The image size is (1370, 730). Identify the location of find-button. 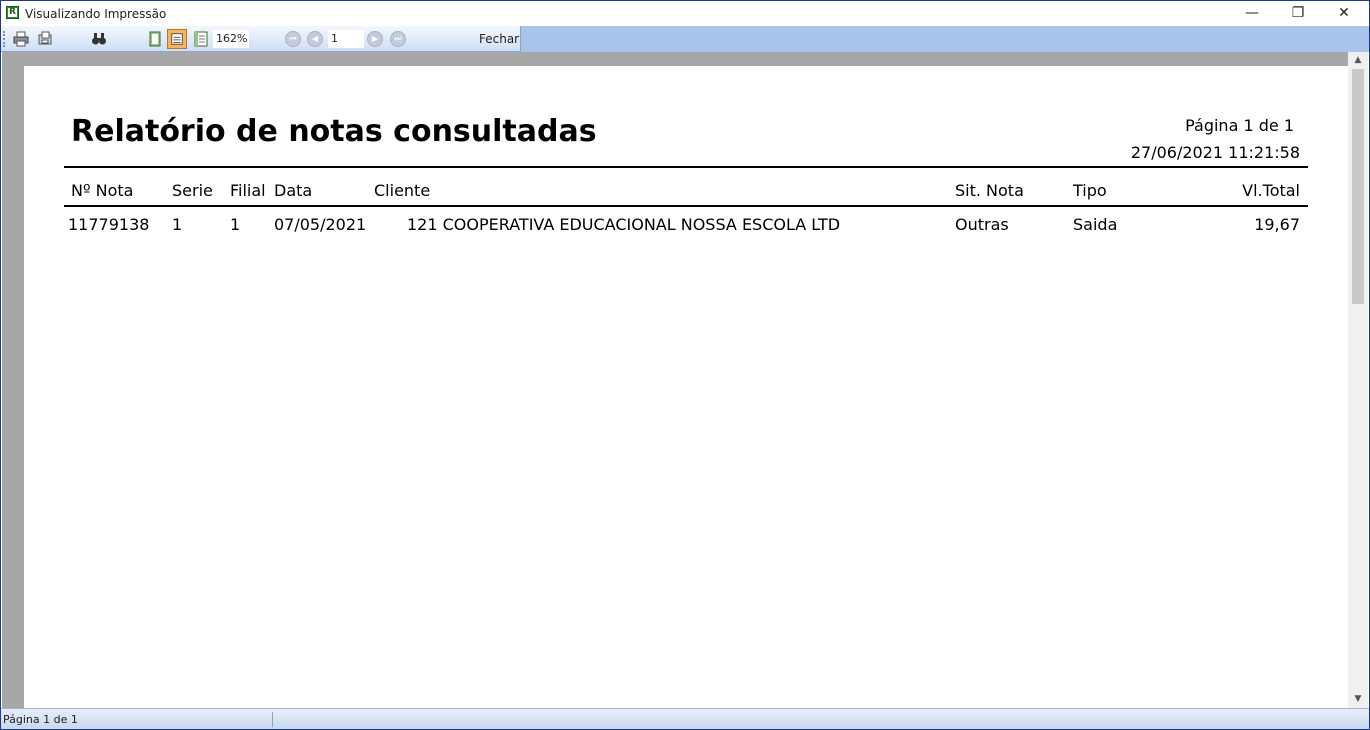
(99, 39).